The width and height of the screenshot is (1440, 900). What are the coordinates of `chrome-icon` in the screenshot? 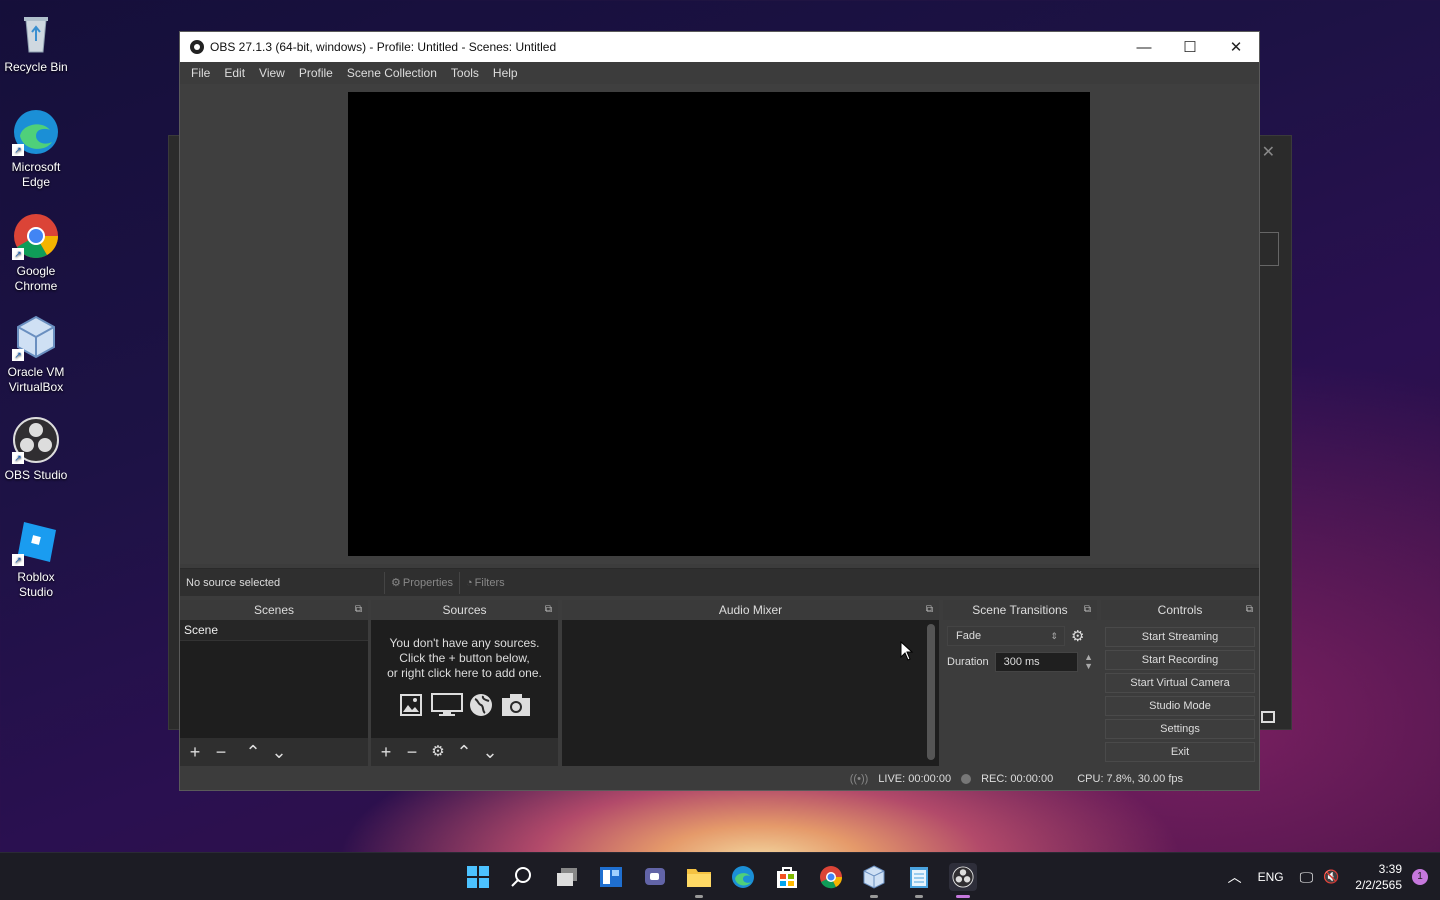 It's located at (831, 877).